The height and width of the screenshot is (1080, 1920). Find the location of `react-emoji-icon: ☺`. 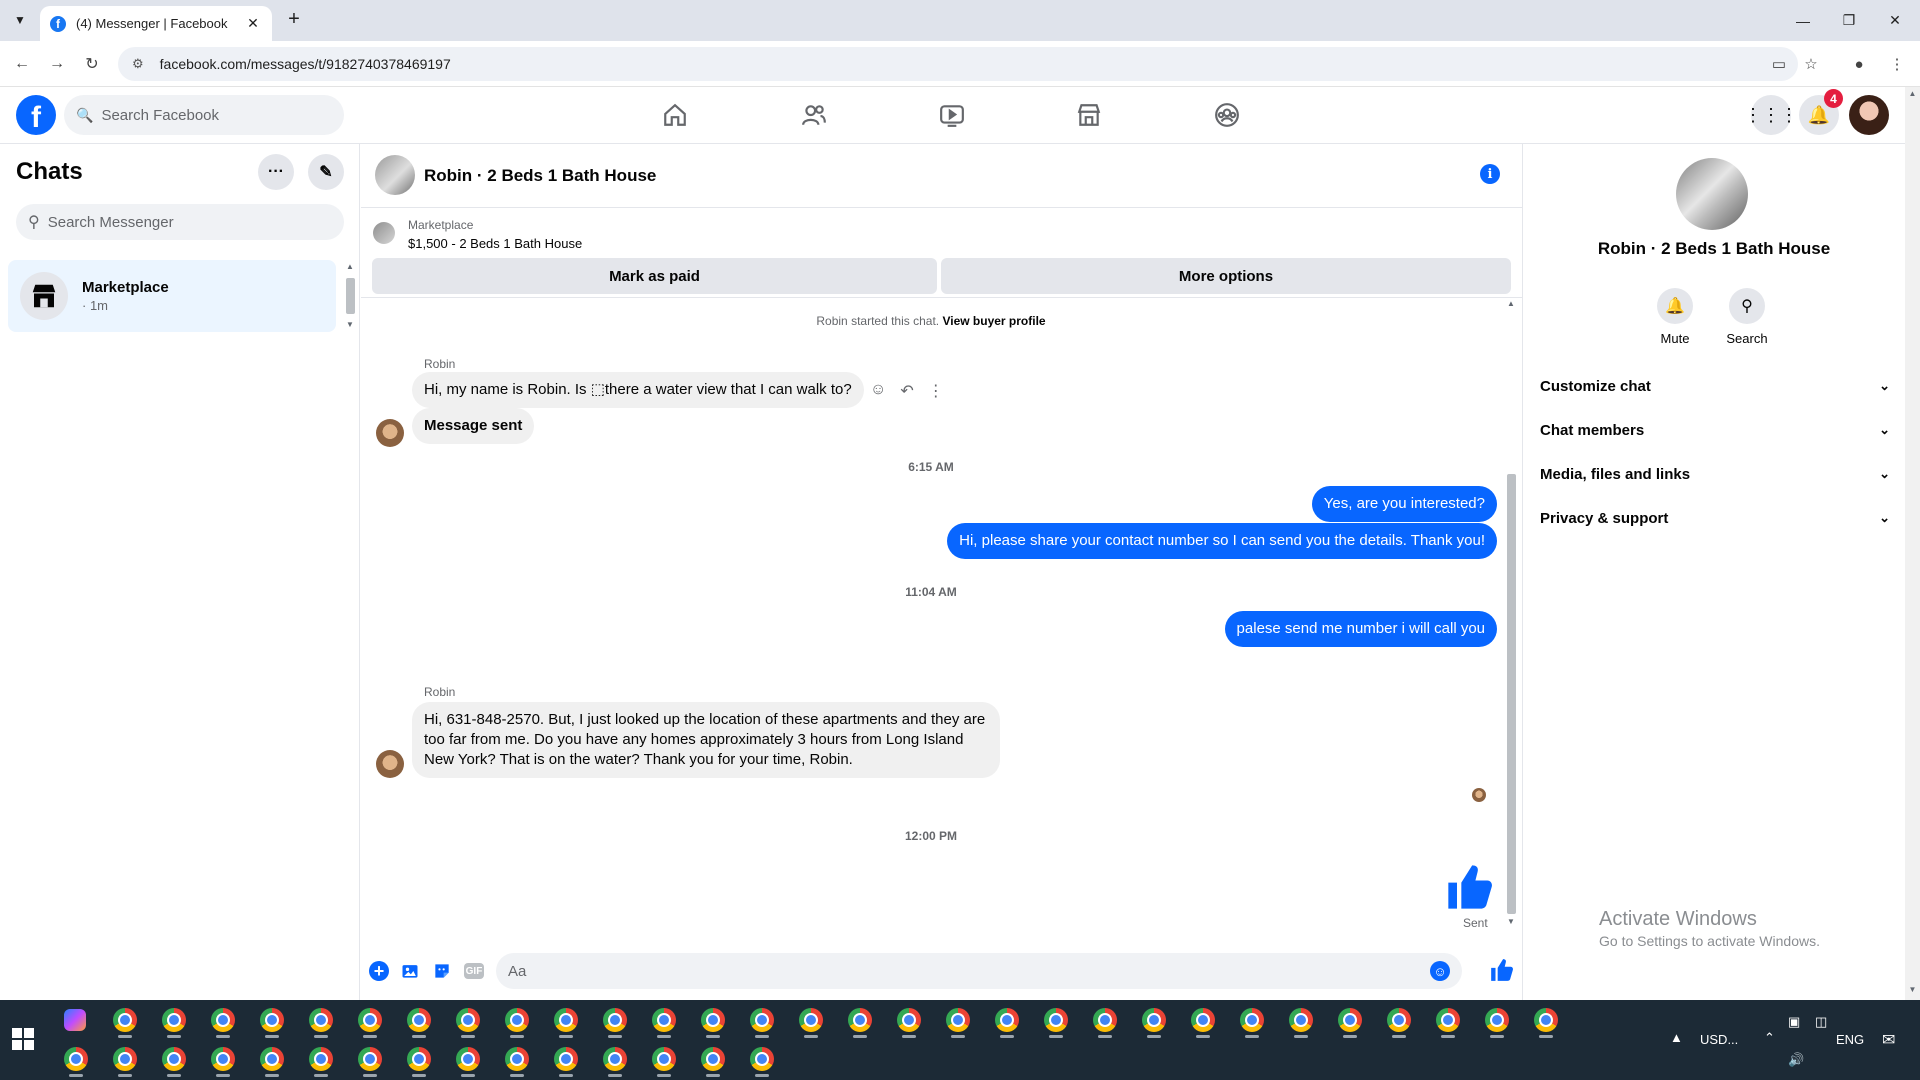

react-emoji-icon: ☺ is located at coordinates (878, 391).